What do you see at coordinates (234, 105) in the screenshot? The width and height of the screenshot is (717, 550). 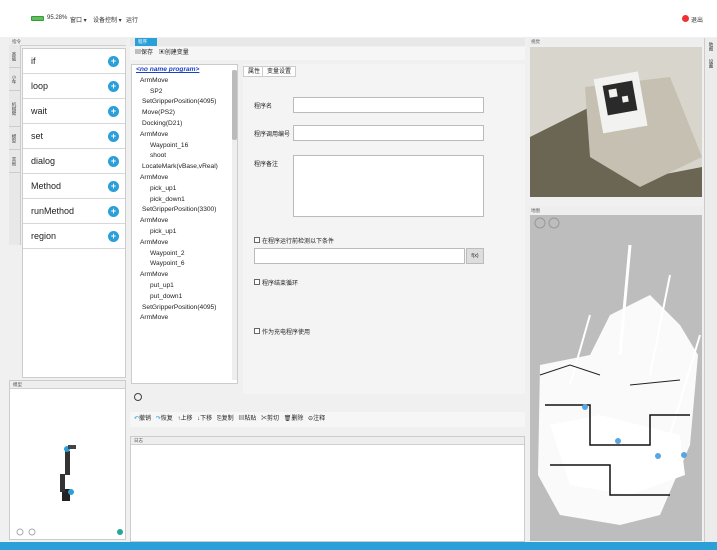 I see `tree-scrollbar-thumb` at bounding box center [234, 105].